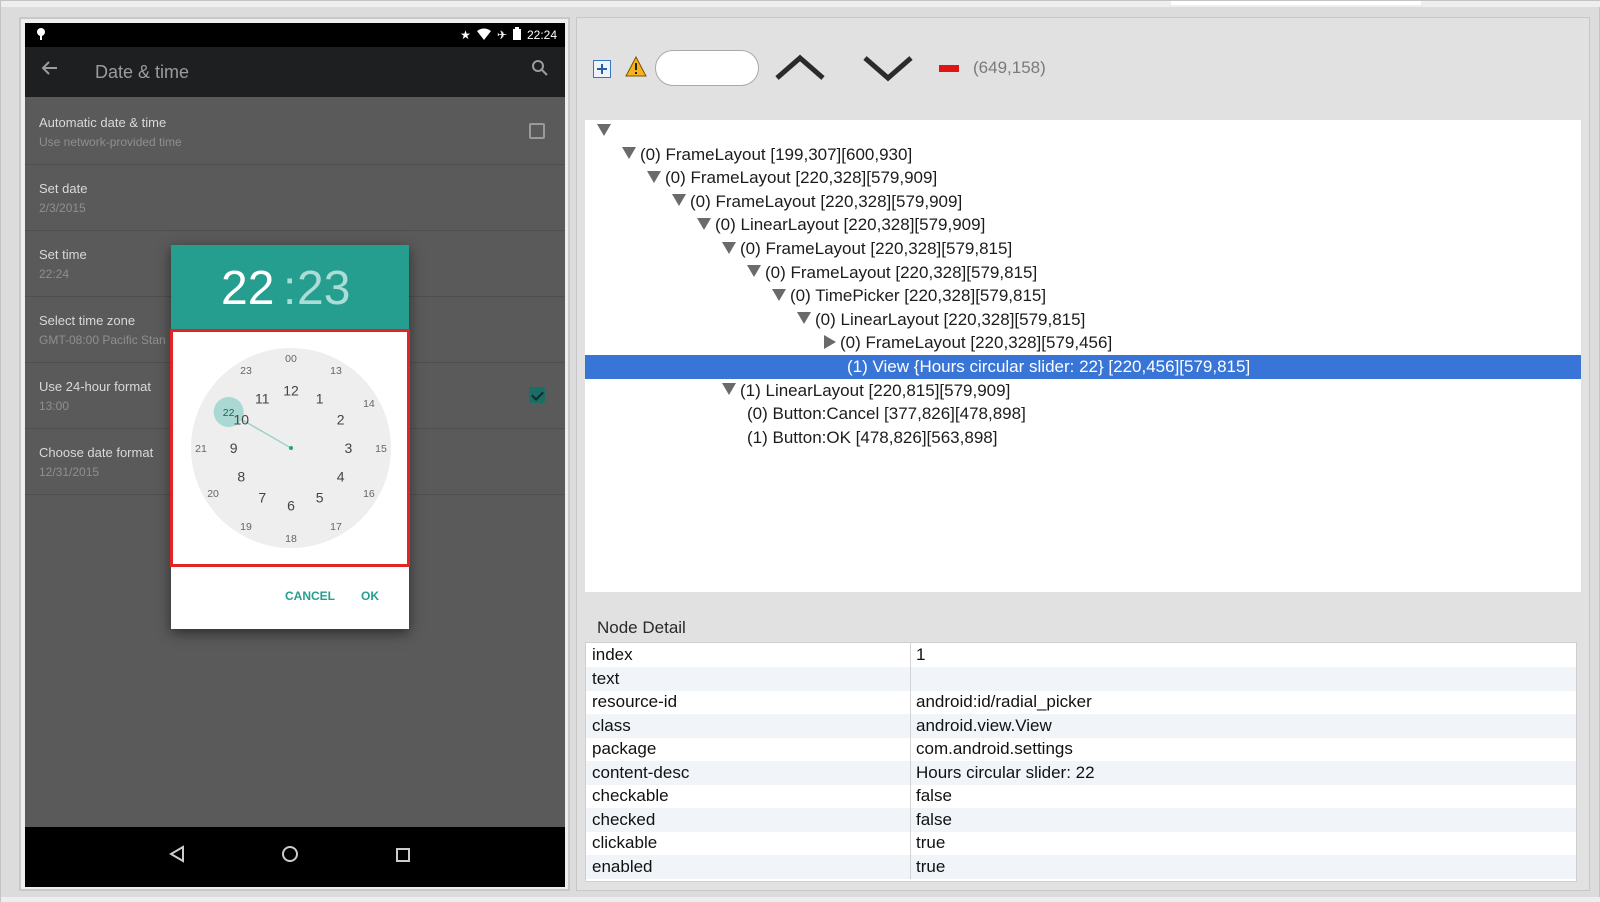 The height and width of the screenshot is (902, 1600). What do you see at coordinates (1081, 866) in the screenshot?
I see `detail-row: enabled true` at bounding box center [1081, 866].